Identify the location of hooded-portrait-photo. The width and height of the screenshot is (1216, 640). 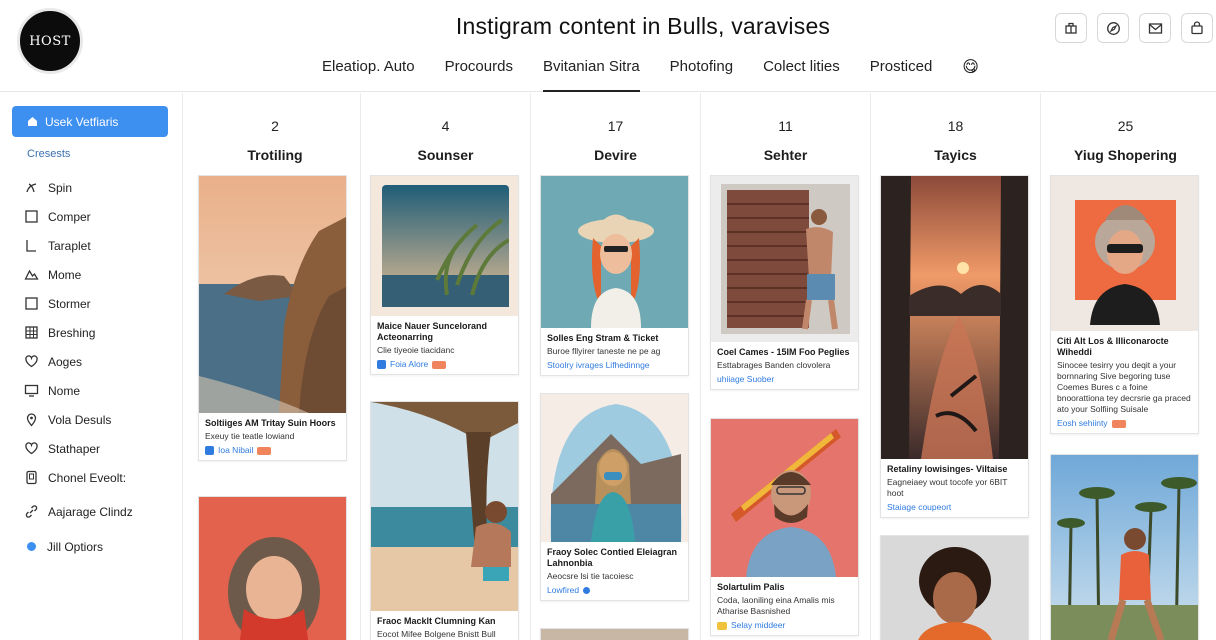
(272, 568).